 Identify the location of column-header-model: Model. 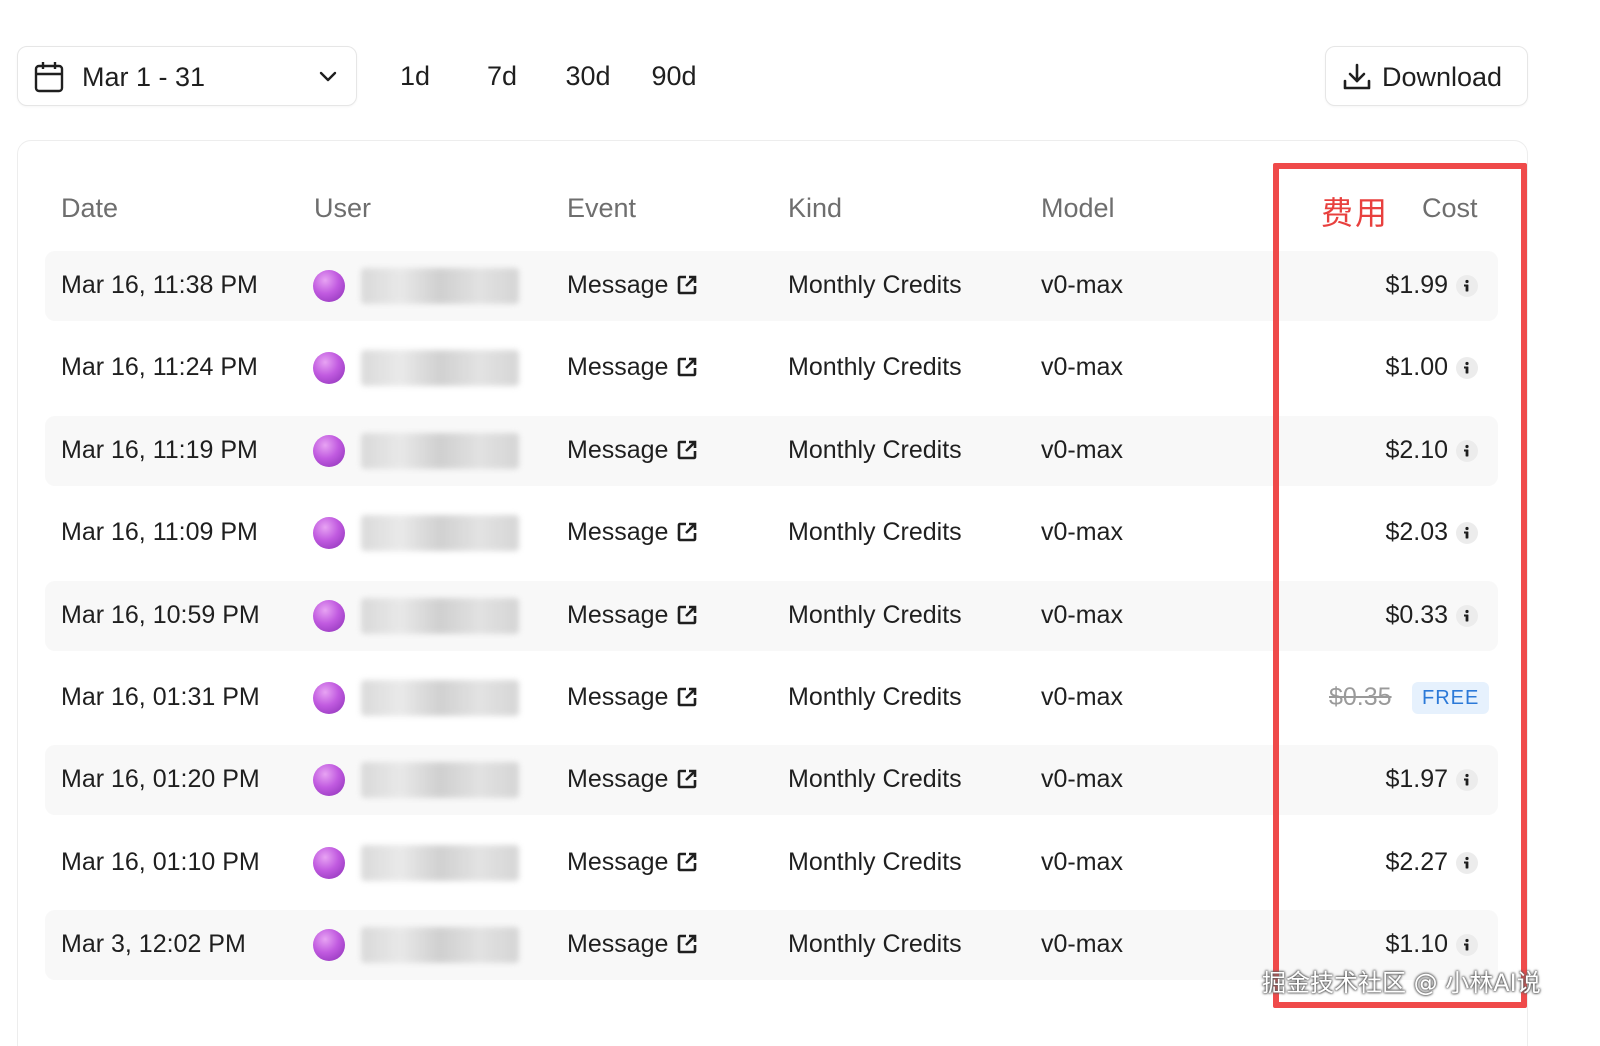
(1078, 208).